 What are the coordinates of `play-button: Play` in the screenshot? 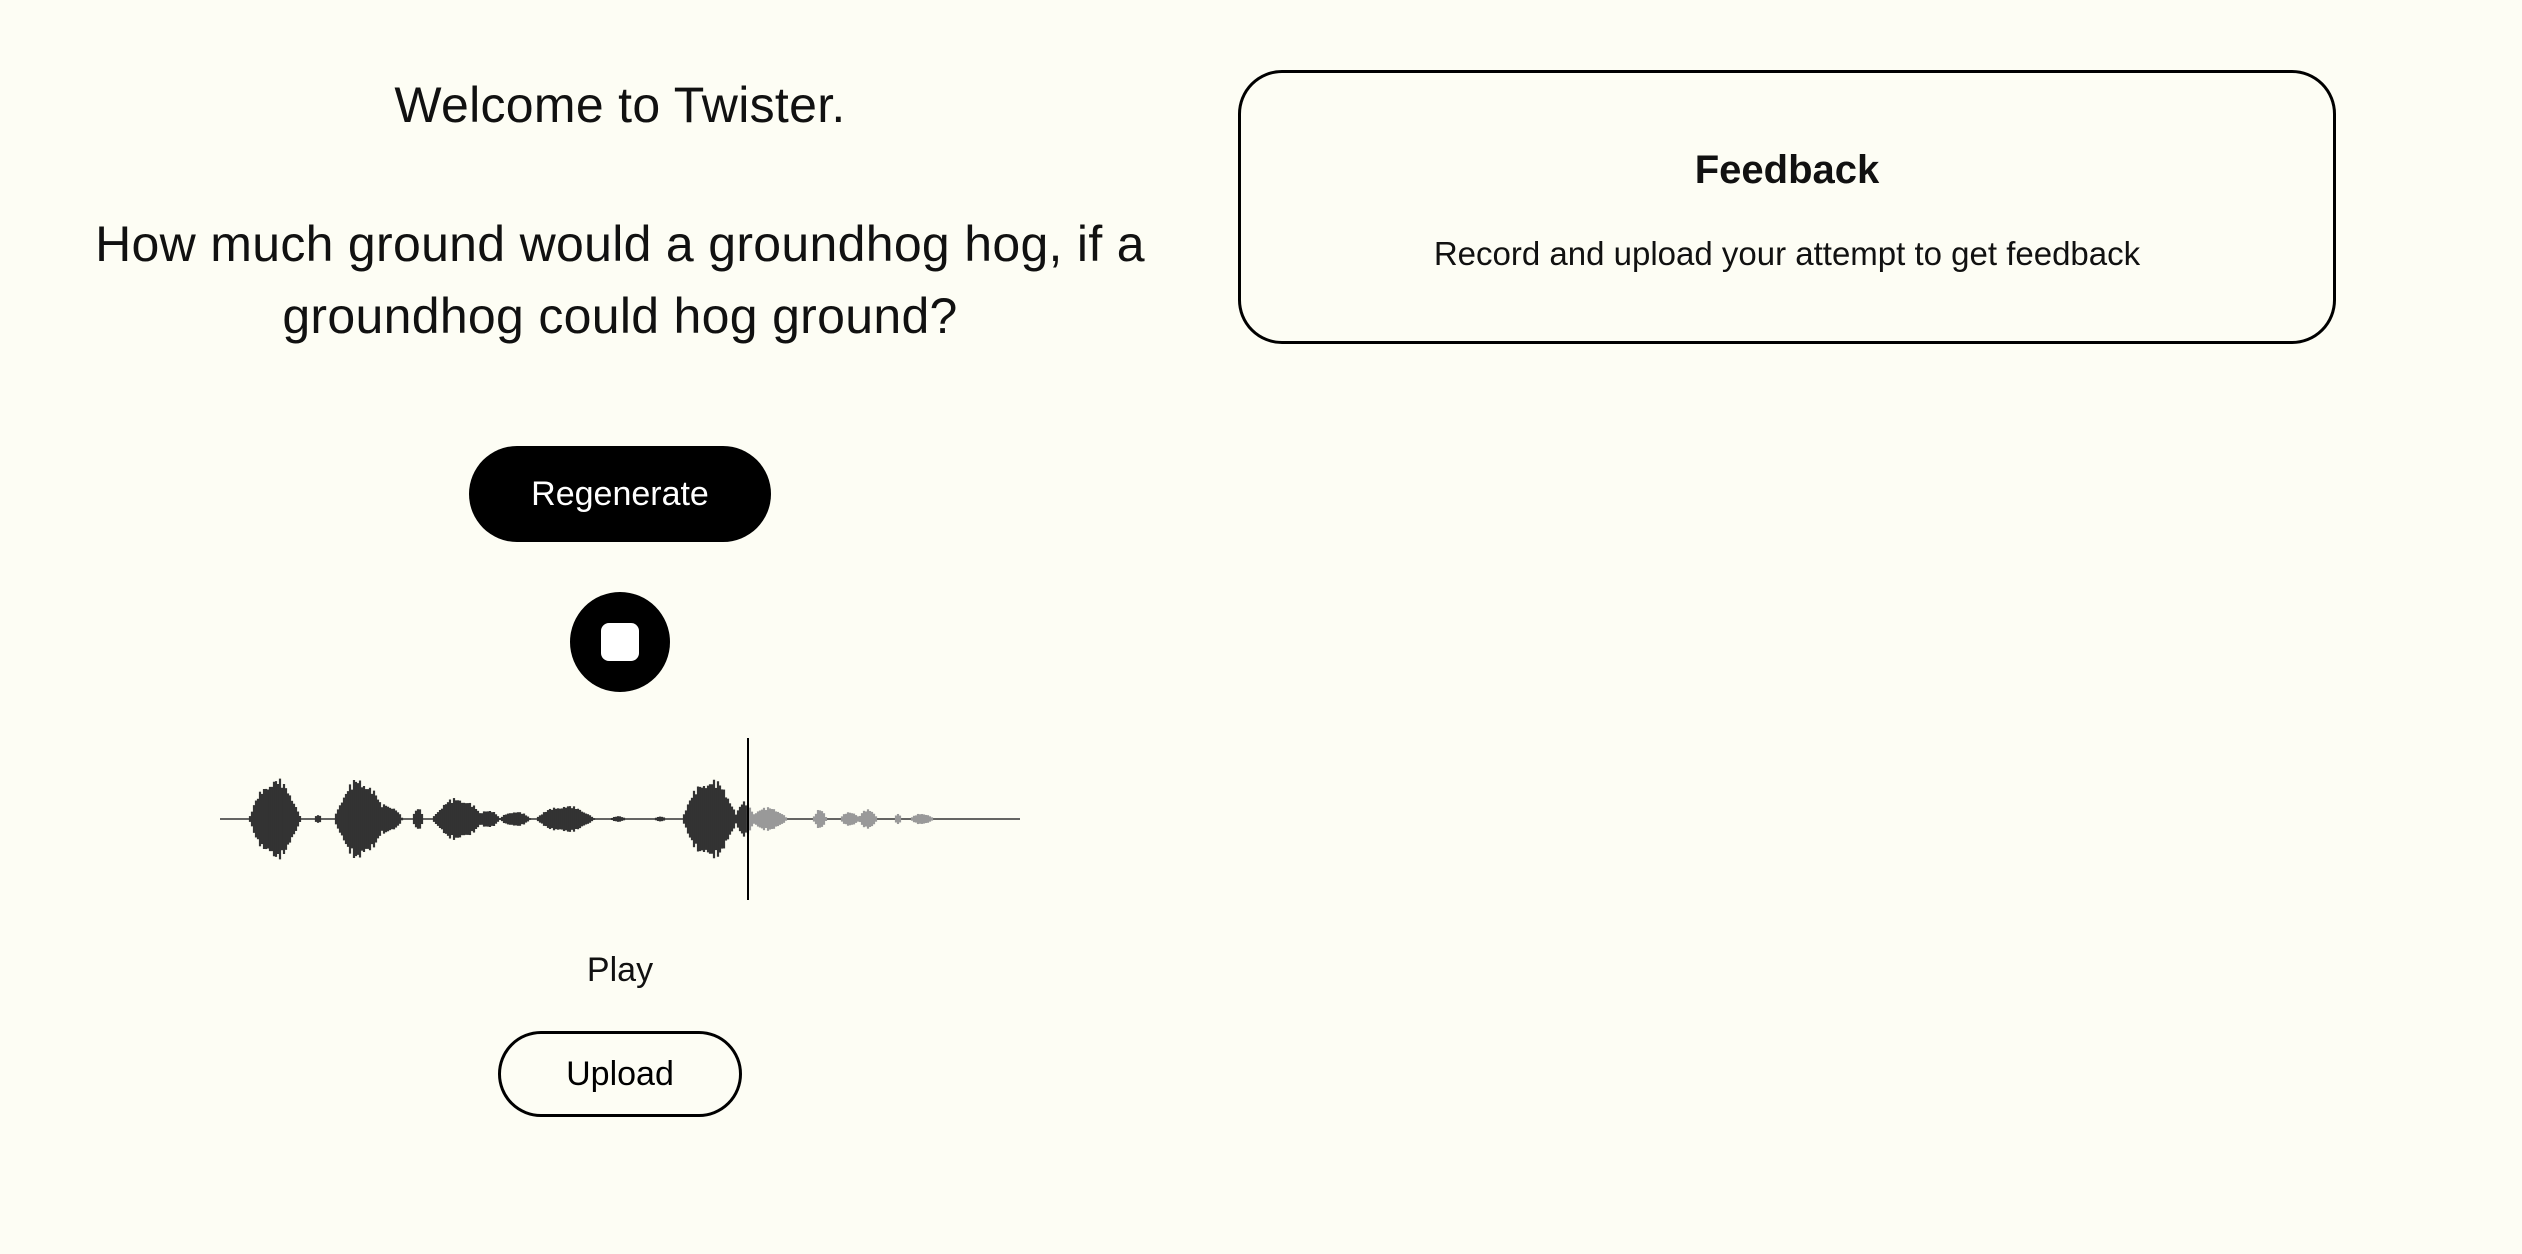 It's located at (620, 970).